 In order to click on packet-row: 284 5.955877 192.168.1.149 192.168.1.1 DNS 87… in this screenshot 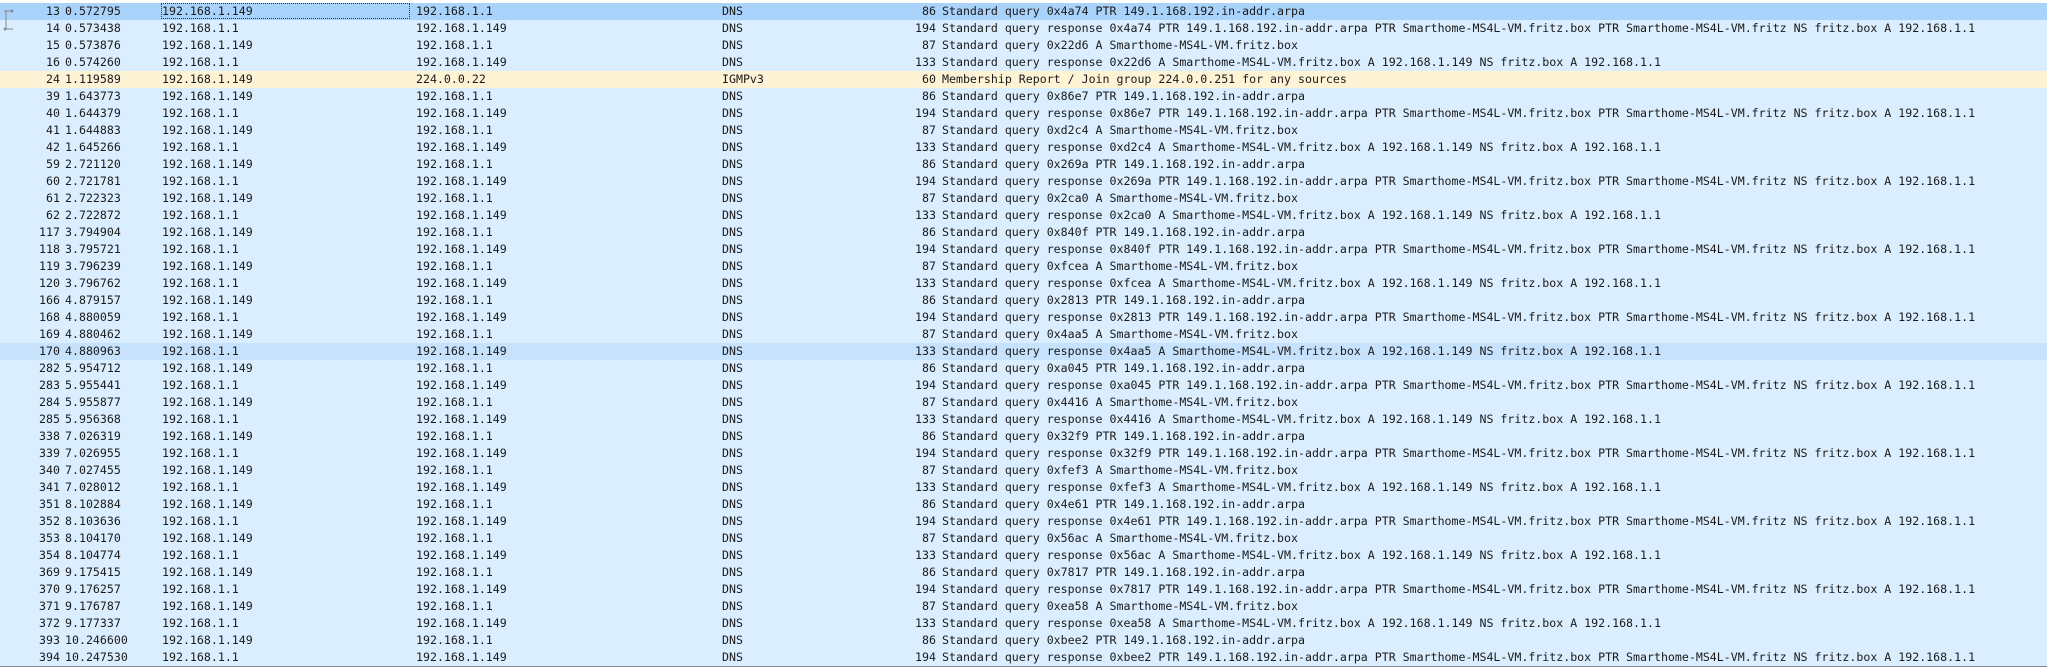, I will do `click(1023, 402)`.